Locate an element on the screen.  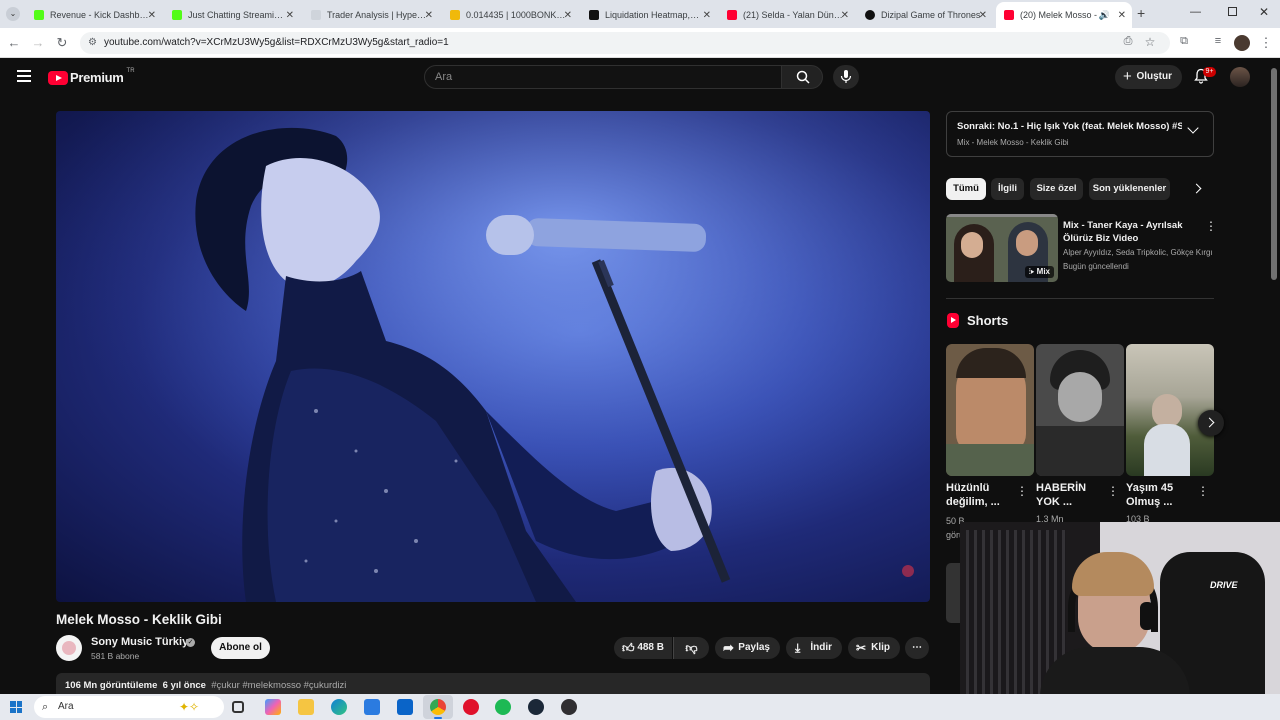
file-explorer-icon is located at coordinates (306, 707).